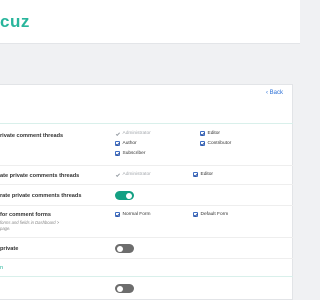 The height and width of the screenshot is (300, 320). What do you see at coordinates (214, 214) in the screenshot?
I see `checkbox-label: Default Form` at bounding box center [214, 214].